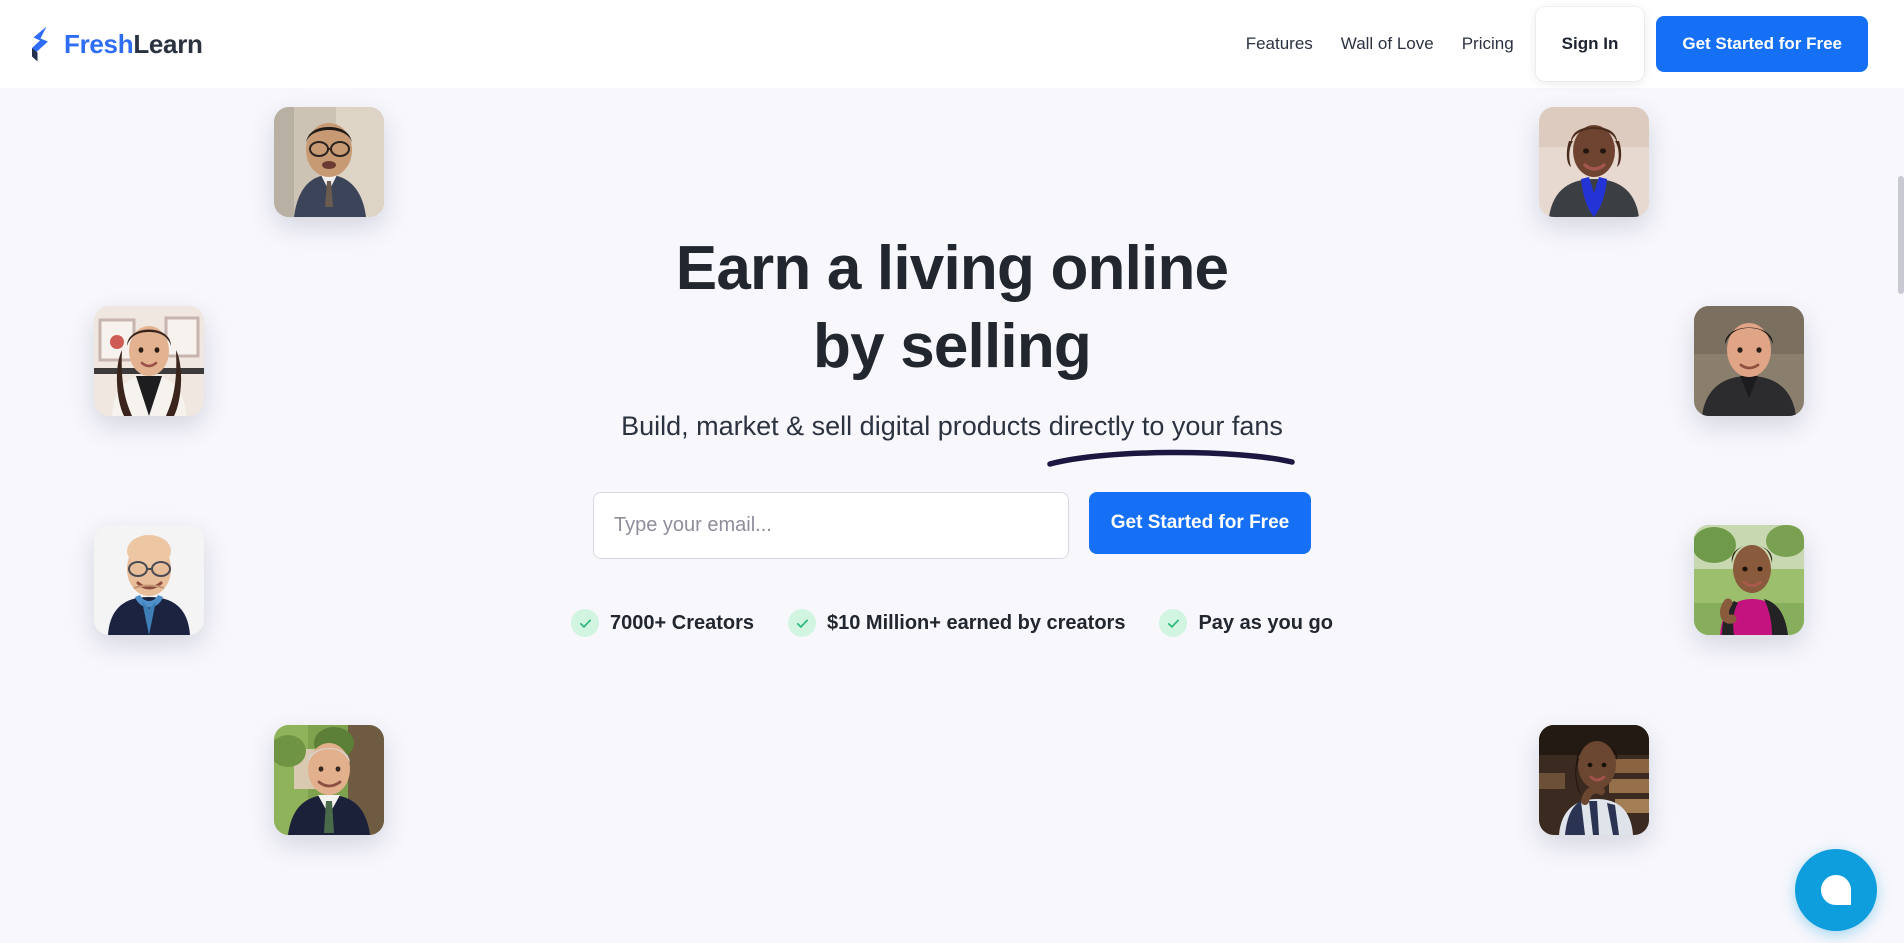 This screenshot has height=943, width=1904. I want to click on email-signup-form: Get Started for Free, so click(952, 525).